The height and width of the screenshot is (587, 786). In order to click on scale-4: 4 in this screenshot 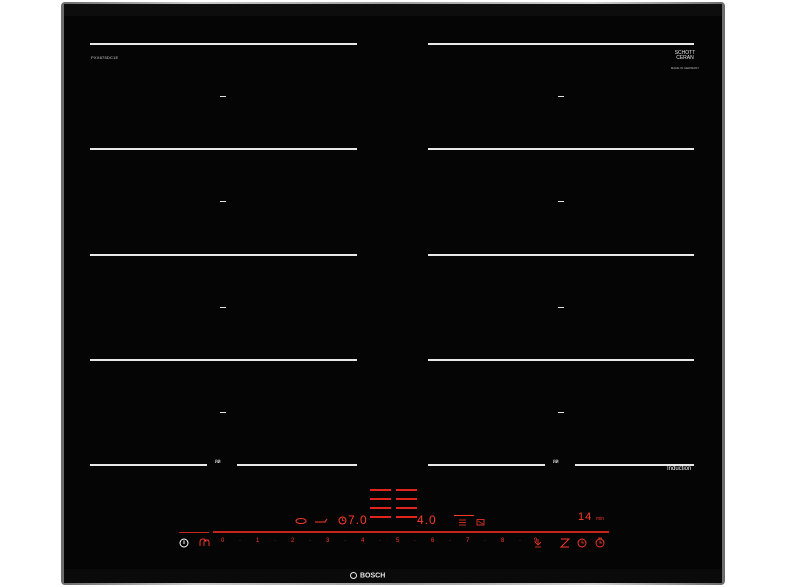, I will do `click(362, 541)`.